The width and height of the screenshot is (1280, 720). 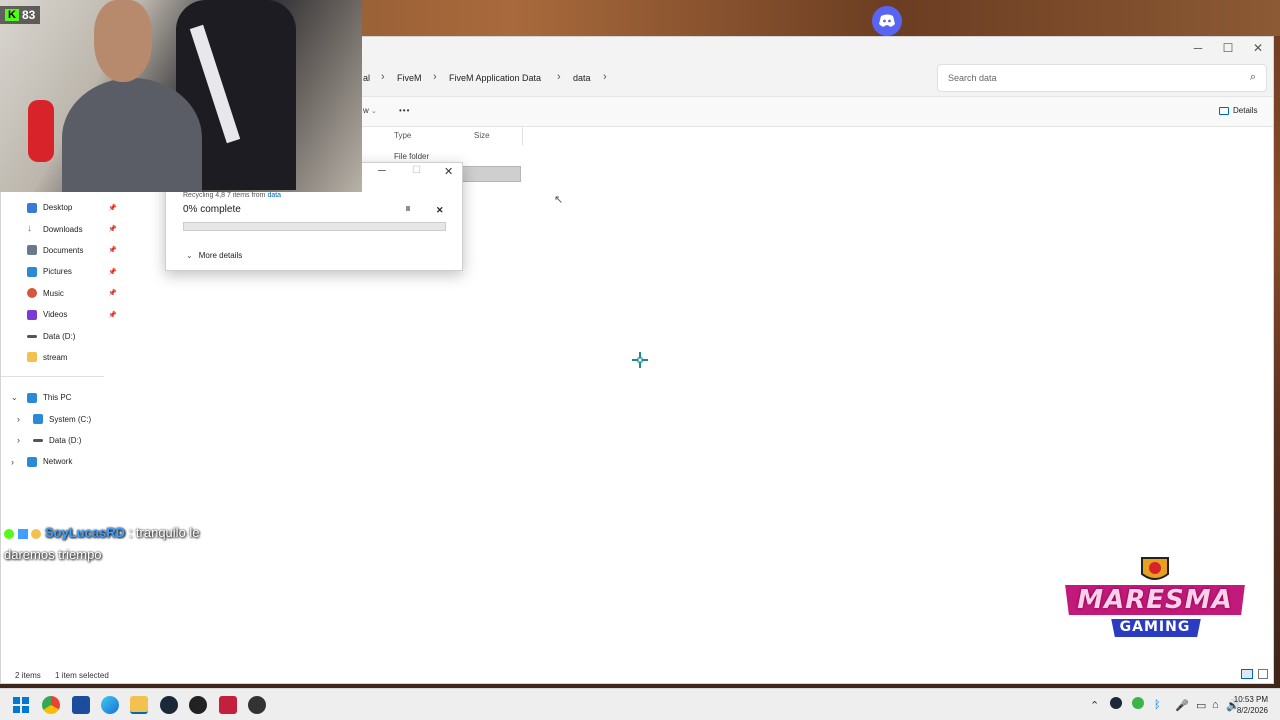 What do you see at coordinates (81, 705) in the screenshot?
I see `calculator-icon` at bounding box center [81, 705].